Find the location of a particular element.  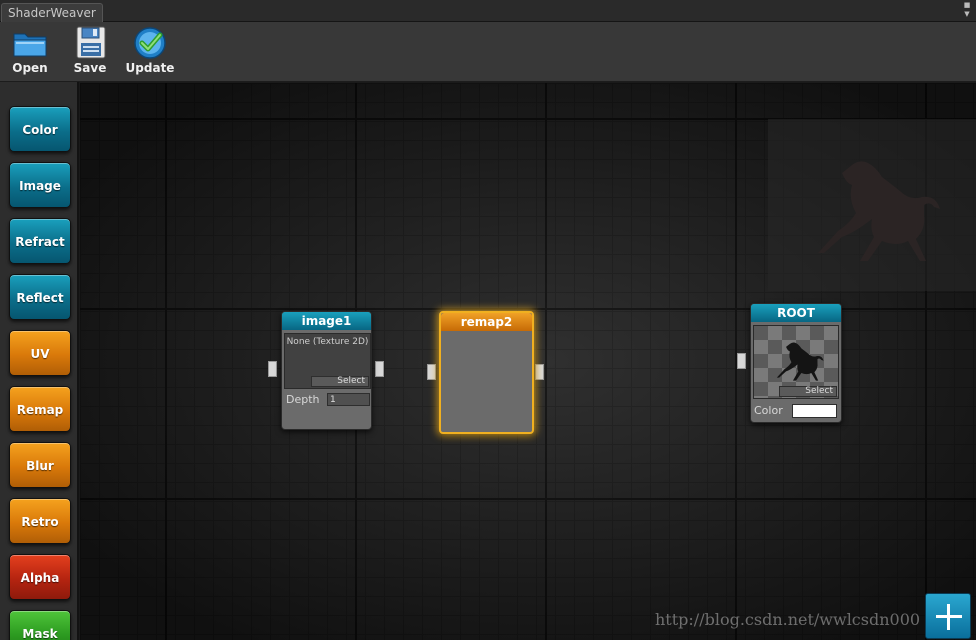

sidebar-item-refract: Refract is located at coordinates (40, 241).